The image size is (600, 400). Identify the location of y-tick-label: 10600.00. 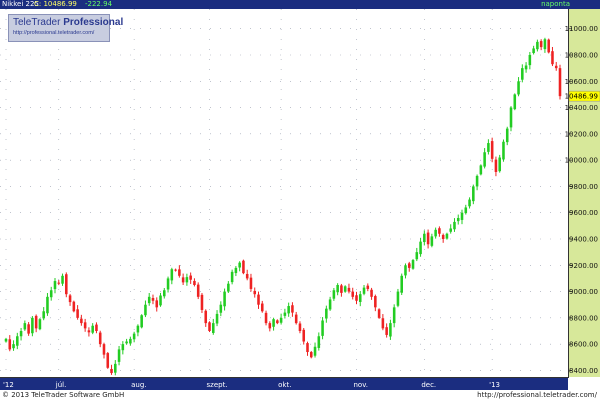
(581, 82).